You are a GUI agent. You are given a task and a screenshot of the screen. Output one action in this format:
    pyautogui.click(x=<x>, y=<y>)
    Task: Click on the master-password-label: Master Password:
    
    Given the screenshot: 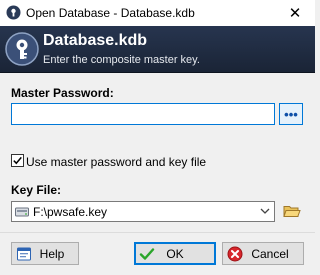 What is the action you would take?
    pyautogui.click(x=62, y=93)
    